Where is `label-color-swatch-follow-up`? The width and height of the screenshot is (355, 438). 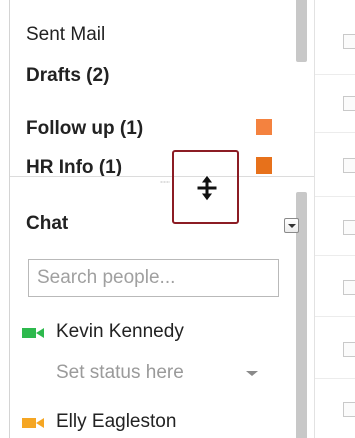 label-color-swatch-follow-up is located at coordinates (264, 127).